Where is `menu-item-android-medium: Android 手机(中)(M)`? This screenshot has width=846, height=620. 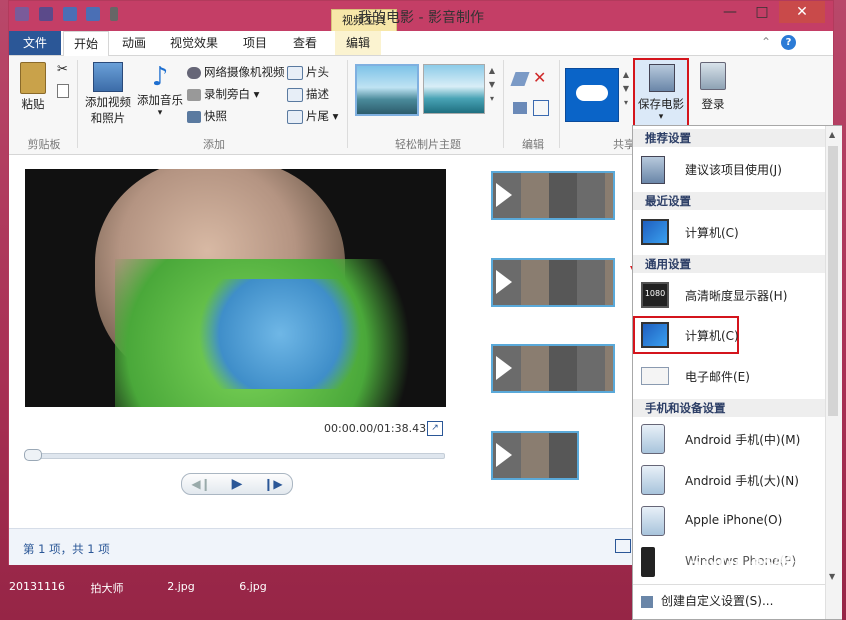 menu-item-android-medium: Android 手机(中)(M) is located at coordinates (729, 439).